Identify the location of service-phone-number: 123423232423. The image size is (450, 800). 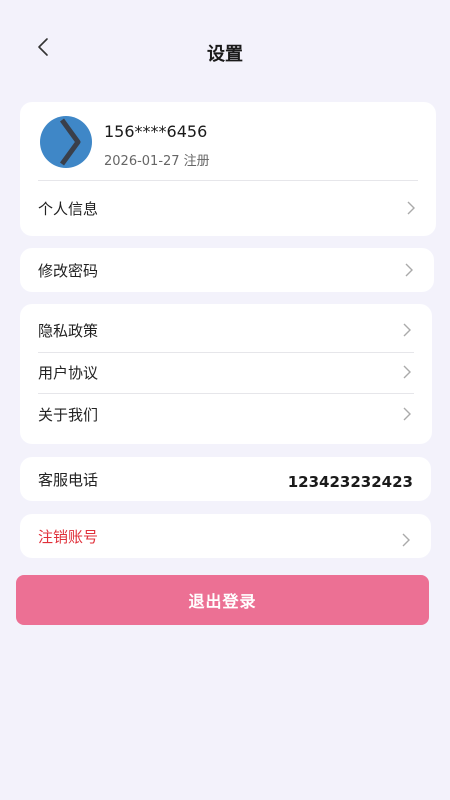
(350, 482).